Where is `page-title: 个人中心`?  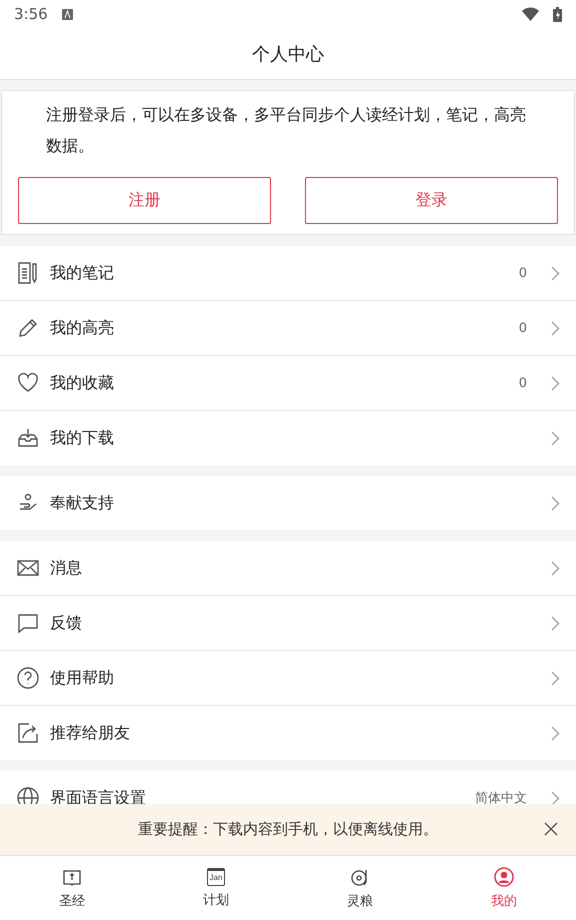 page-title: 个人中心 is located at coordinates (288, 54).